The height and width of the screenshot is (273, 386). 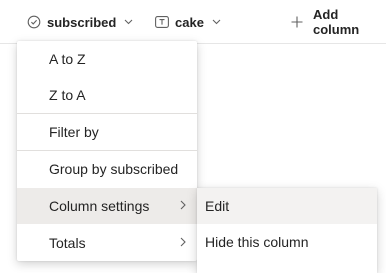 What do you see at coordinates (107, 95) in the screenshot?
I see `menu-item-sort-z-to-a: Z to A` at bounding box center [107, 95].